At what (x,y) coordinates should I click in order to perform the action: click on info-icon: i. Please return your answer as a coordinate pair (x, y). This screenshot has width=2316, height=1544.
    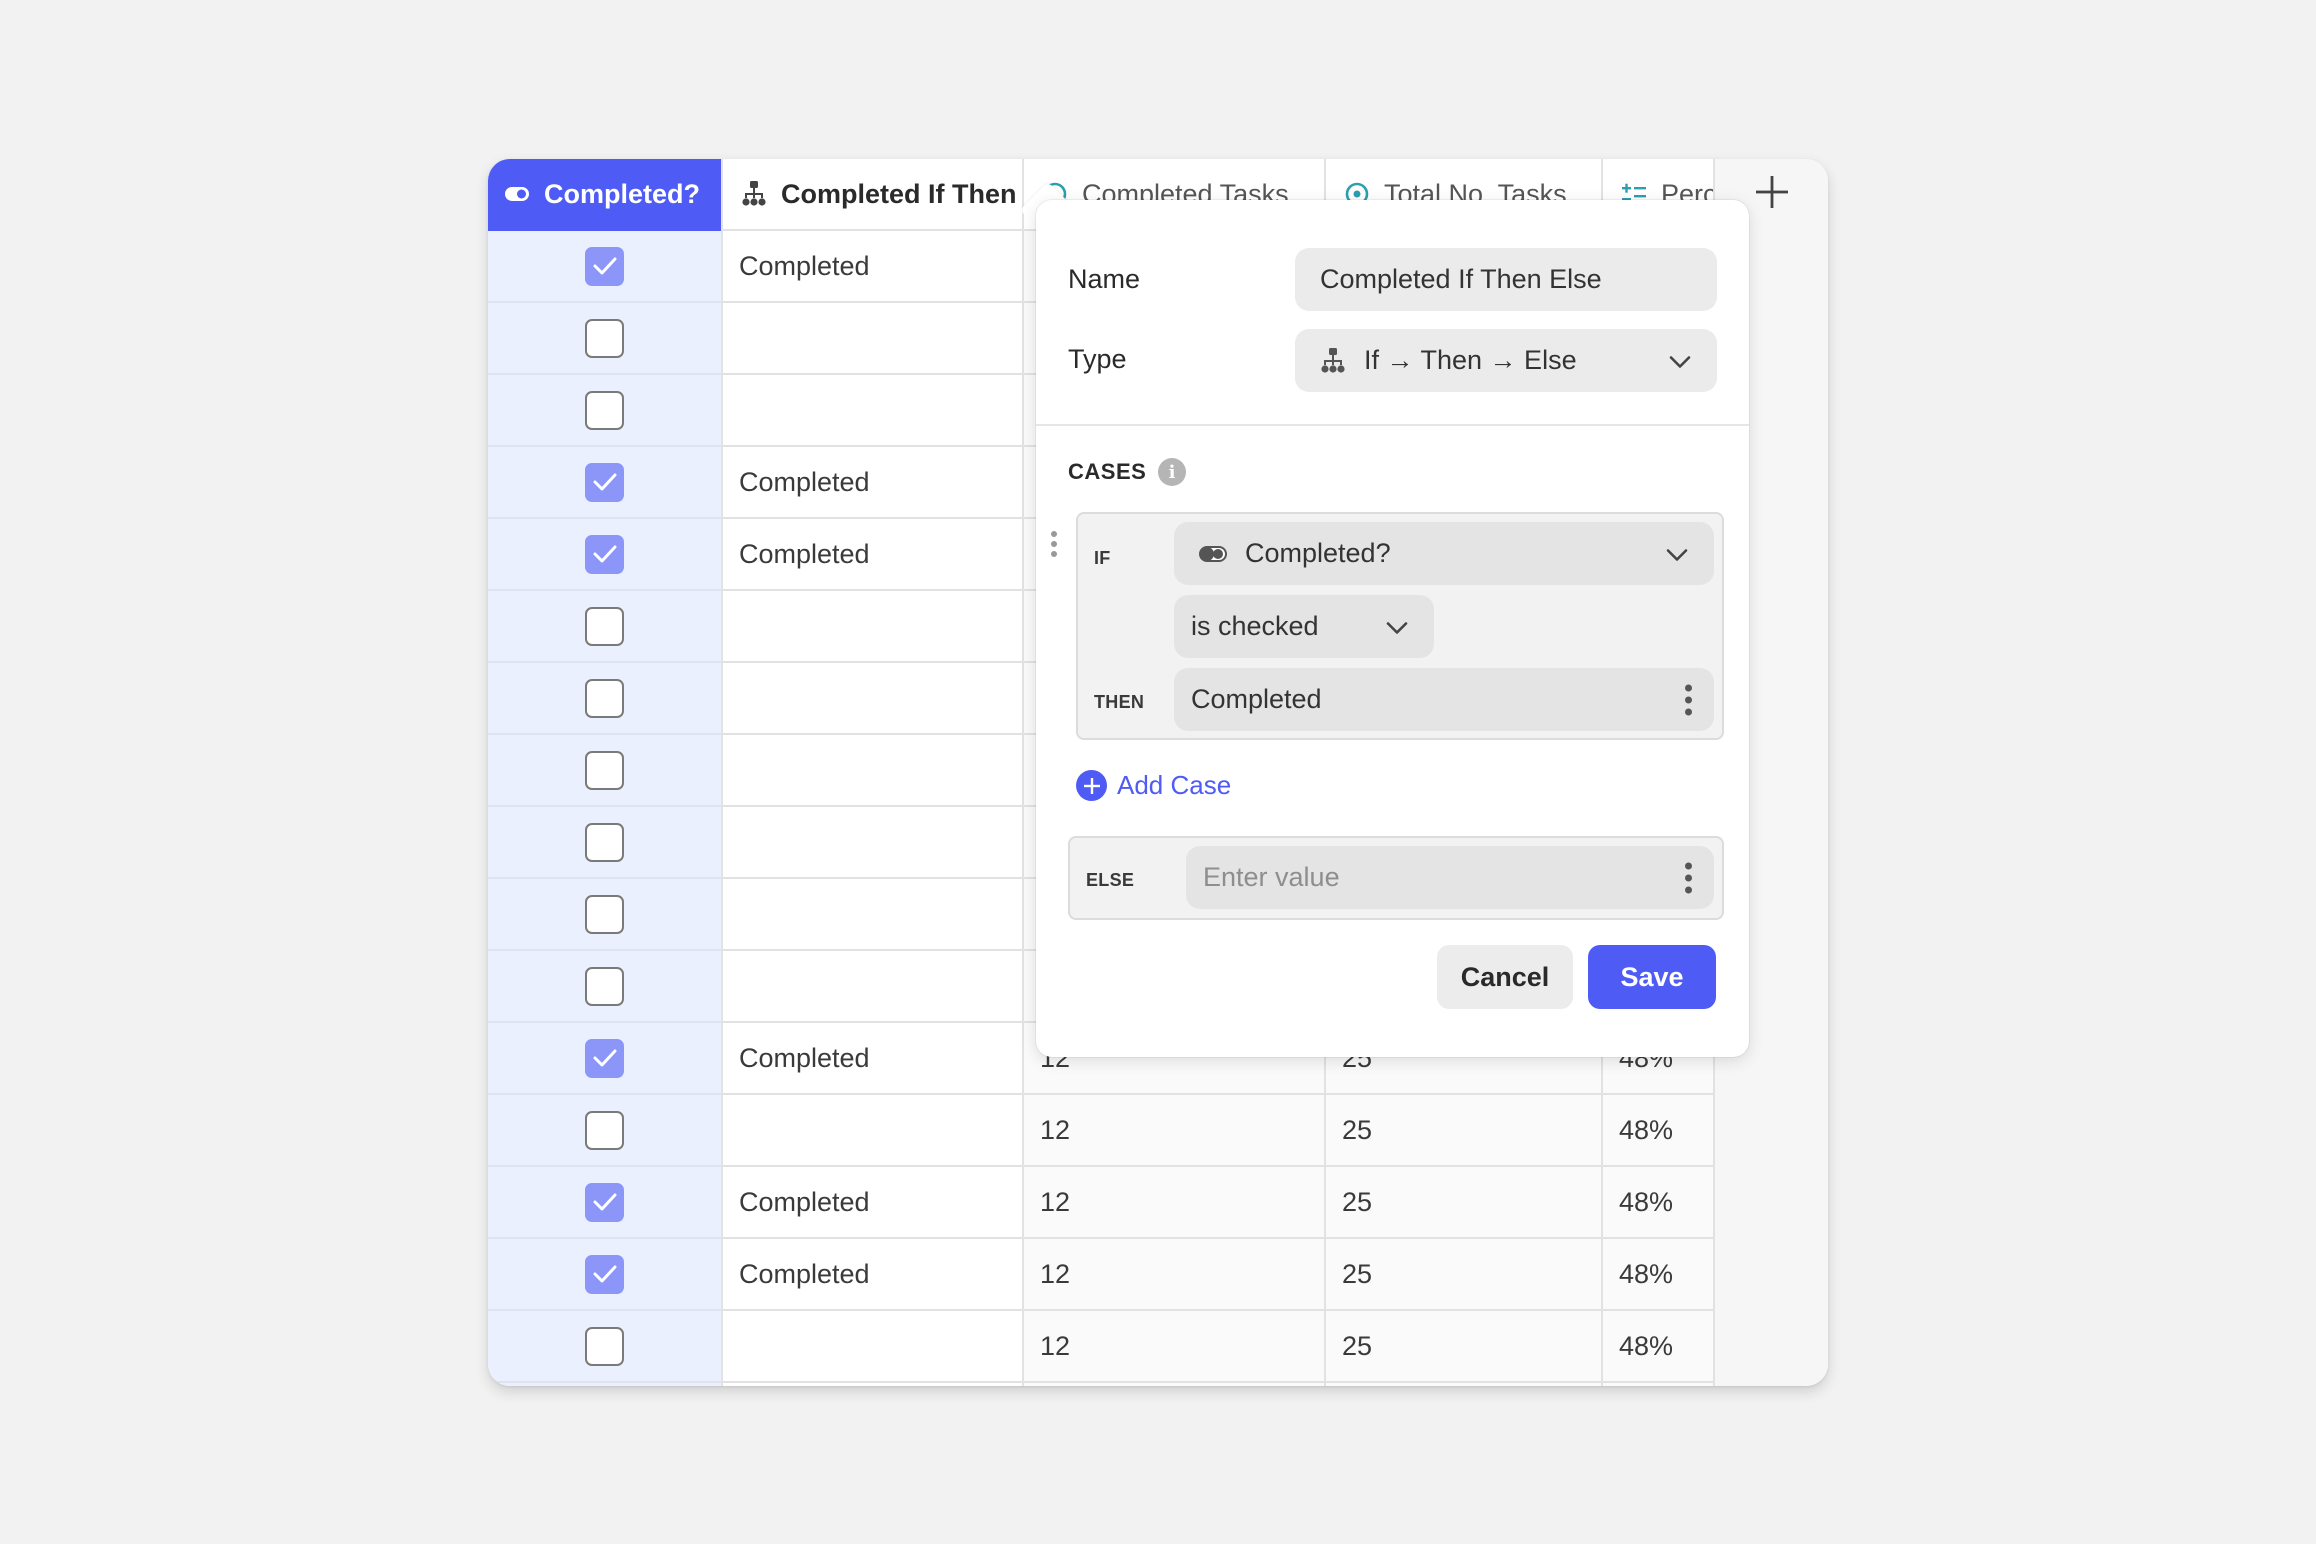
    Looking at the image, I should click on (1172, 472).